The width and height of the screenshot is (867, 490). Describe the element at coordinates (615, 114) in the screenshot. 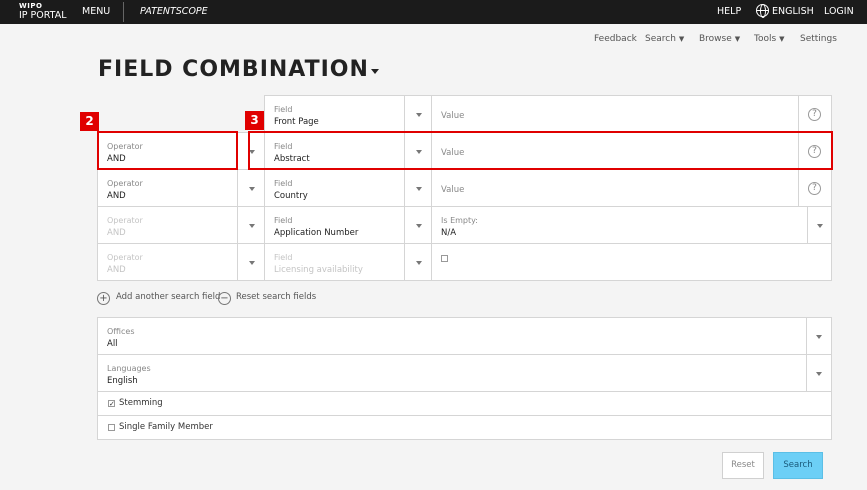

I see `value-input-row-1: Value` at that location.